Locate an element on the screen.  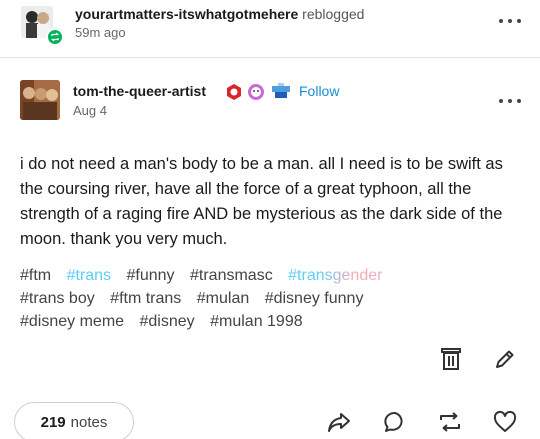
notes-button: 219 notes is located at coordinates (74, 420).